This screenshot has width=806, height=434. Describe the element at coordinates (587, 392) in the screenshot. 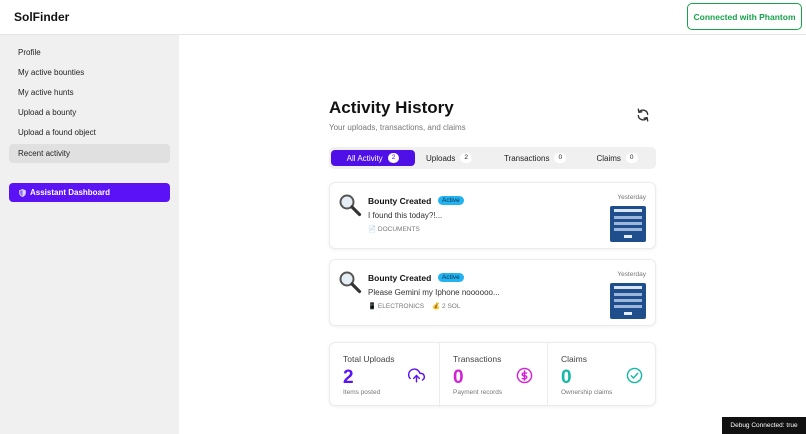

I see `stat-subtext: Ownership claims` at that location.